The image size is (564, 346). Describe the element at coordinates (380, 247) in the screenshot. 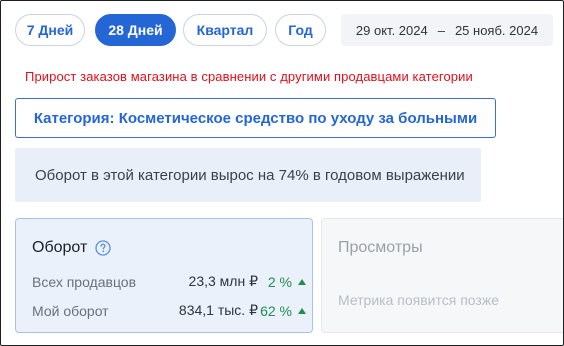

I see `views-card-title: Просмотры` at that location.